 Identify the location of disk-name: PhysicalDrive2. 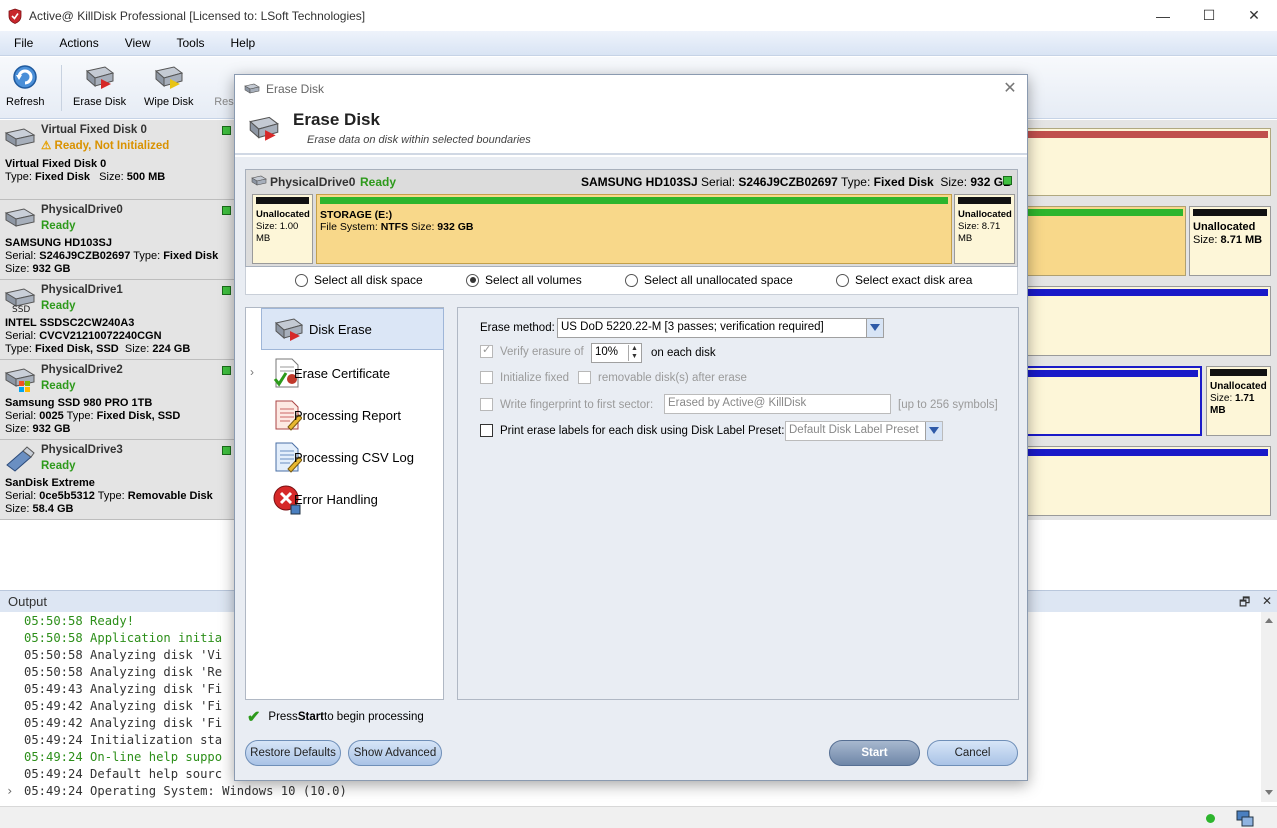
(82, 370).